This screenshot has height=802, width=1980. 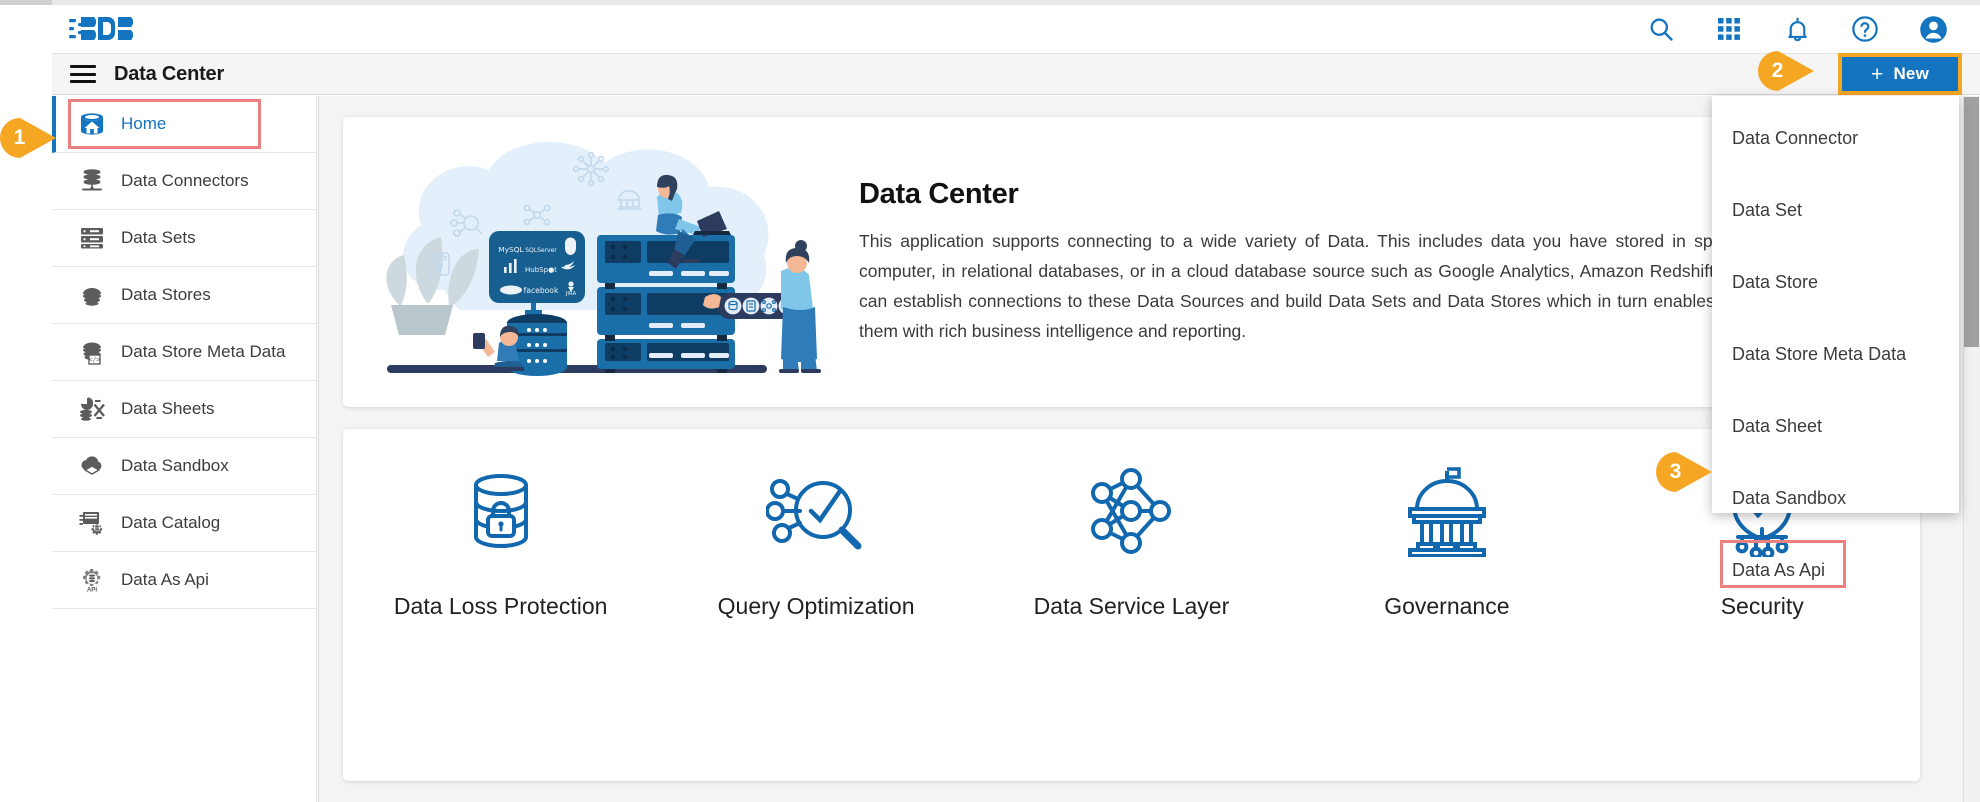 What do you see at coordinates (203, 351) in the screenshot?
I see `sidebar-item-label: Data Store Meta Data` at bounding box center [203, 351].